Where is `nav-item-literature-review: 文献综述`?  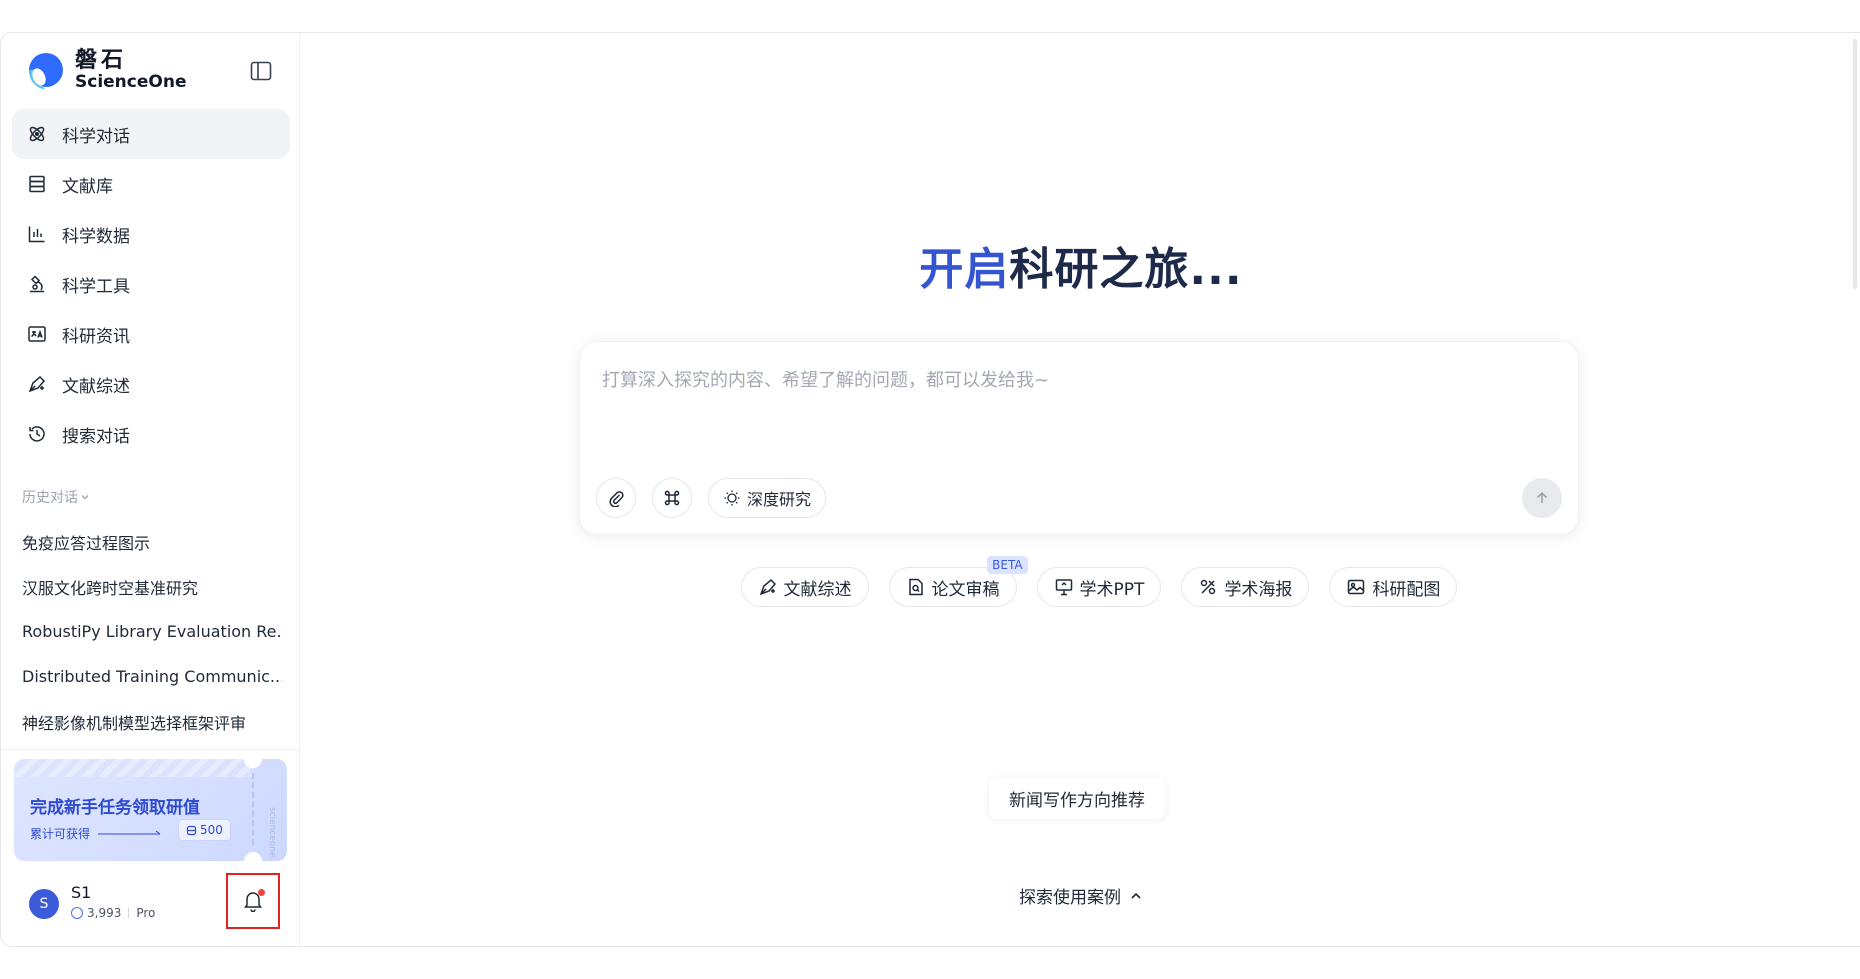 nav-item-literature-review: 文献综述 is located at coordinates (151, 384).